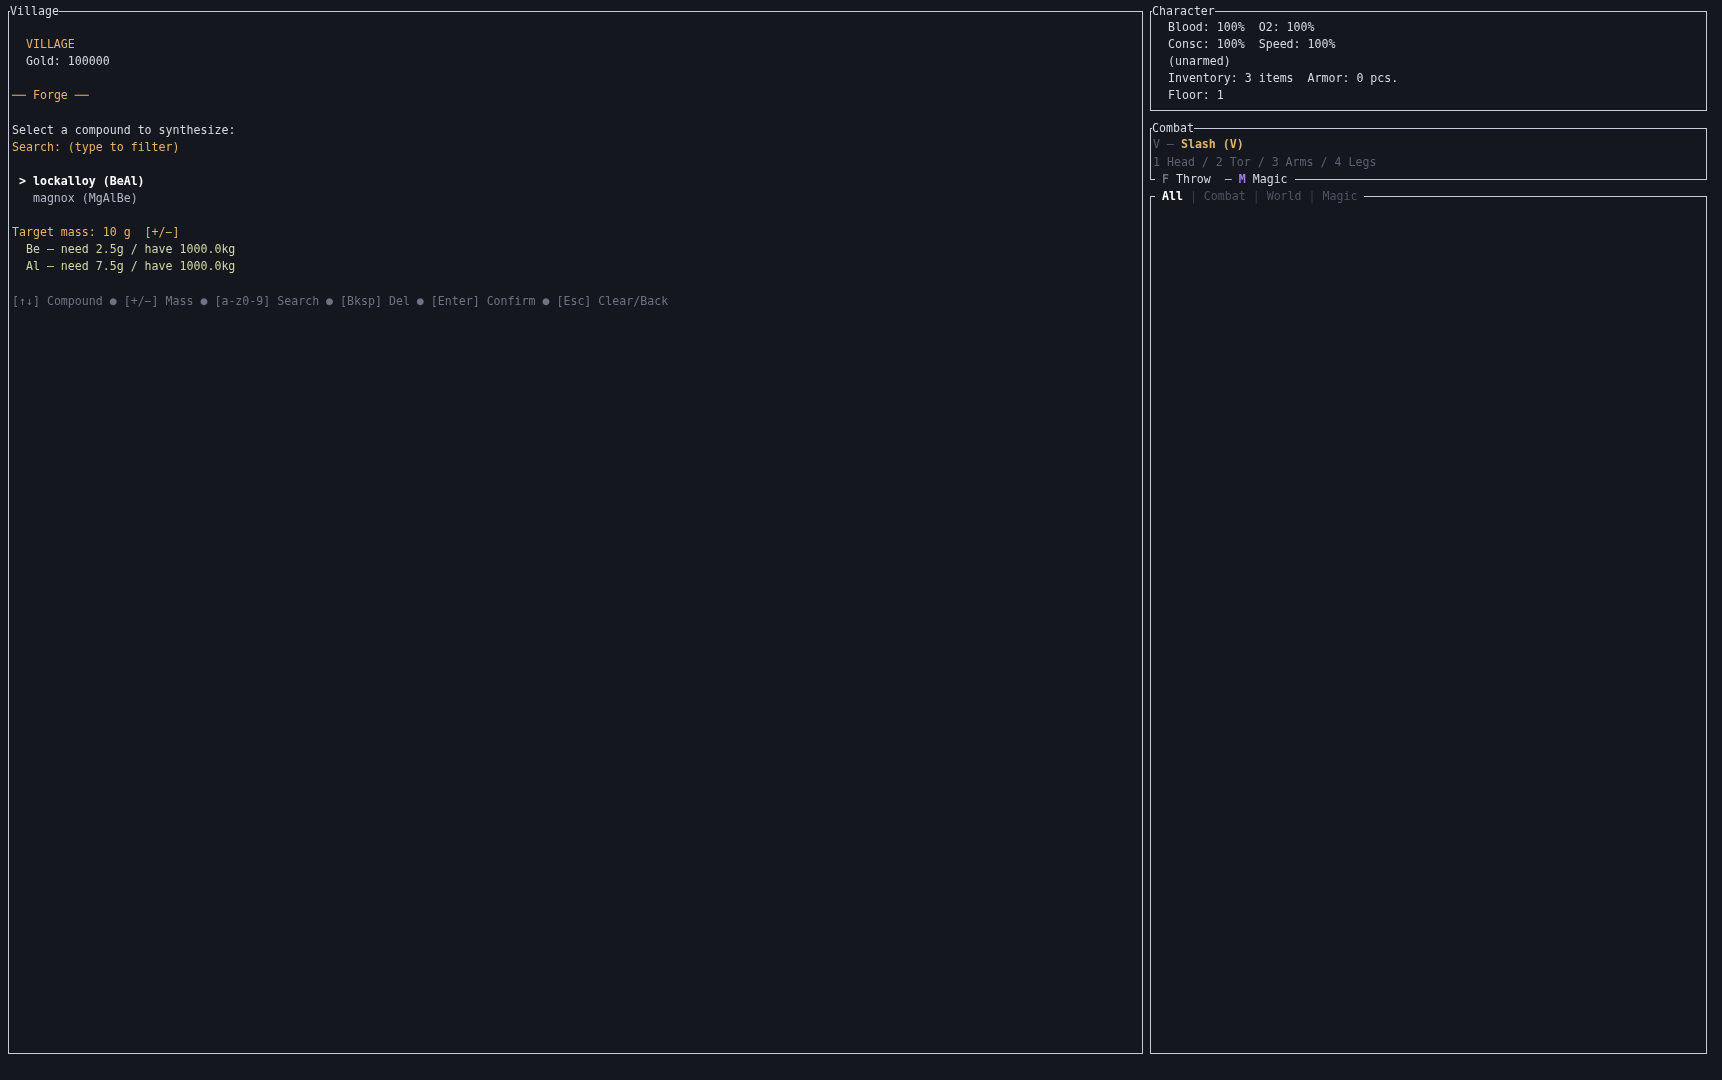 The width and height of the screenshot is (1722, 1080). Describe the element at coordinates (85, 198) in the screenshot. I see `compound-item: magnox (MgAlBe)` at that location.